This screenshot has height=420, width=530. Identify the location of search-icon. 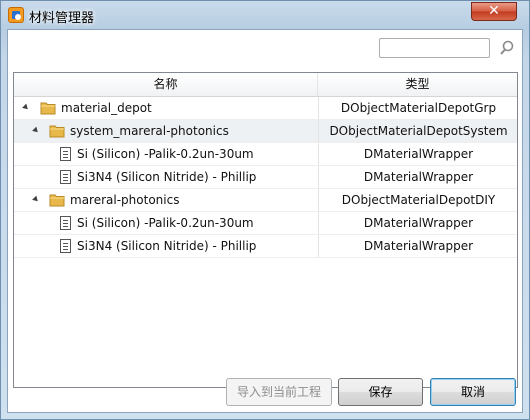
(507, 48).